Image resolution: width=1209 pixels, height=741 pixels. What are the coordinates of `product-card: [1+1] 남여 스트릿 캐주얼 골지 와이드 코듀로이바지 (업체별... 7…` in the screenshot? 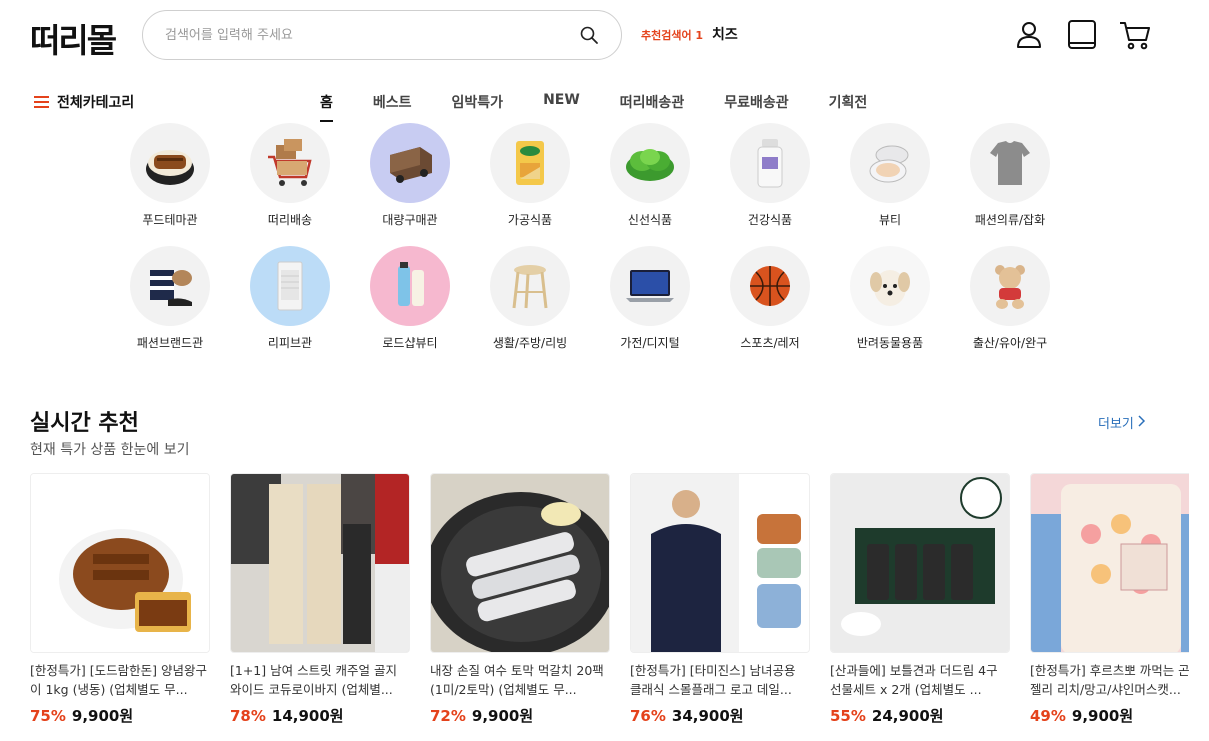 It's located at (320, 599).